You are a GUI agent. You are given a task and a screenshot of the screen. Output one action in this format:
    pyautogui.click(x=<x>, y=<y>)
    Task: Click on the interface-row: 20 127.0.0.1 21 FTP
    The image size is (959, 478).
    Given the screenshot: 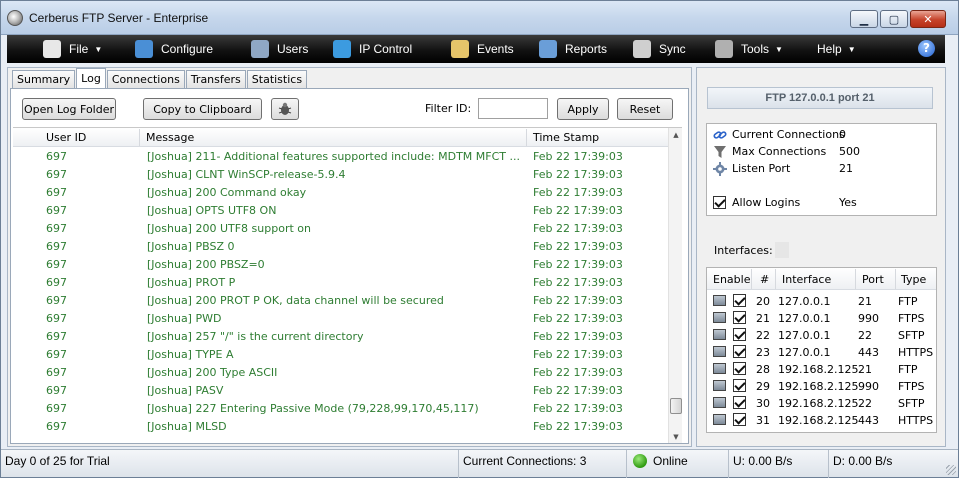 What is the action you would take?
    pyautogui.click(x=821, y=300)
    